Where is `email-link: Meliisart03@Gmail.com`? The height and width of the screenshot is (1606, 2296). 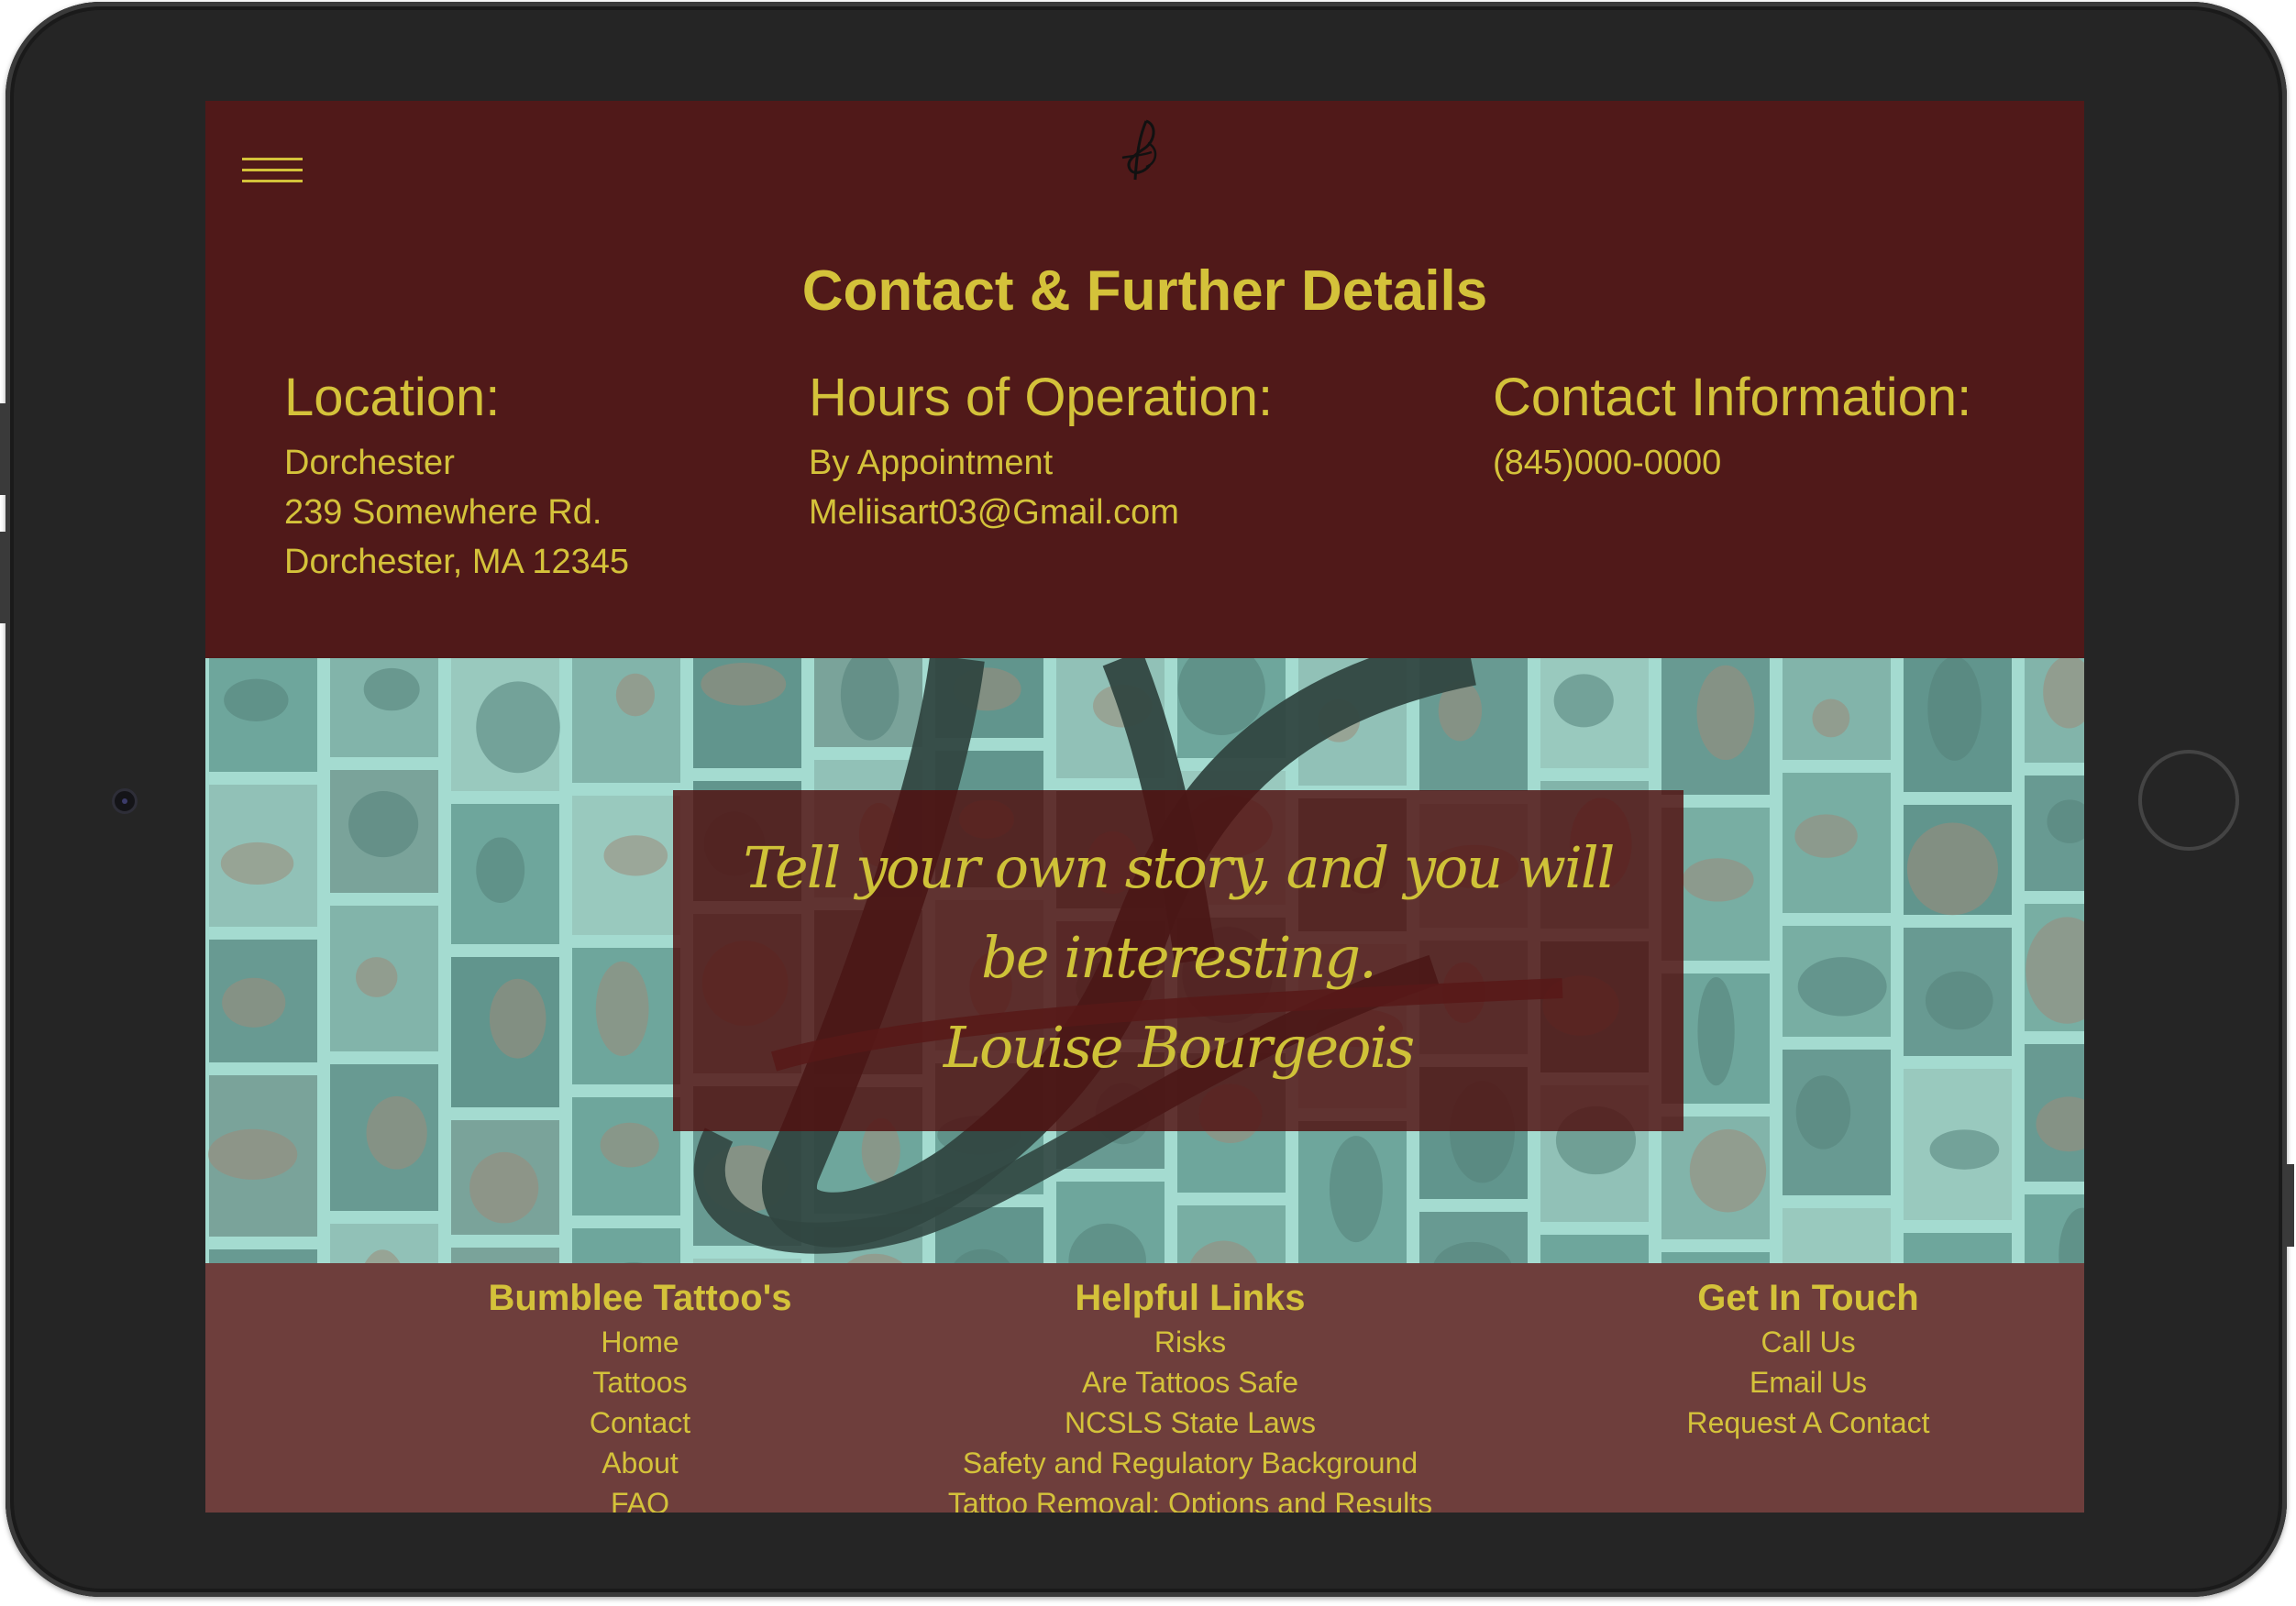
email-link: Meliisart03@Gmail.com is located at coordinates (1041, 512).